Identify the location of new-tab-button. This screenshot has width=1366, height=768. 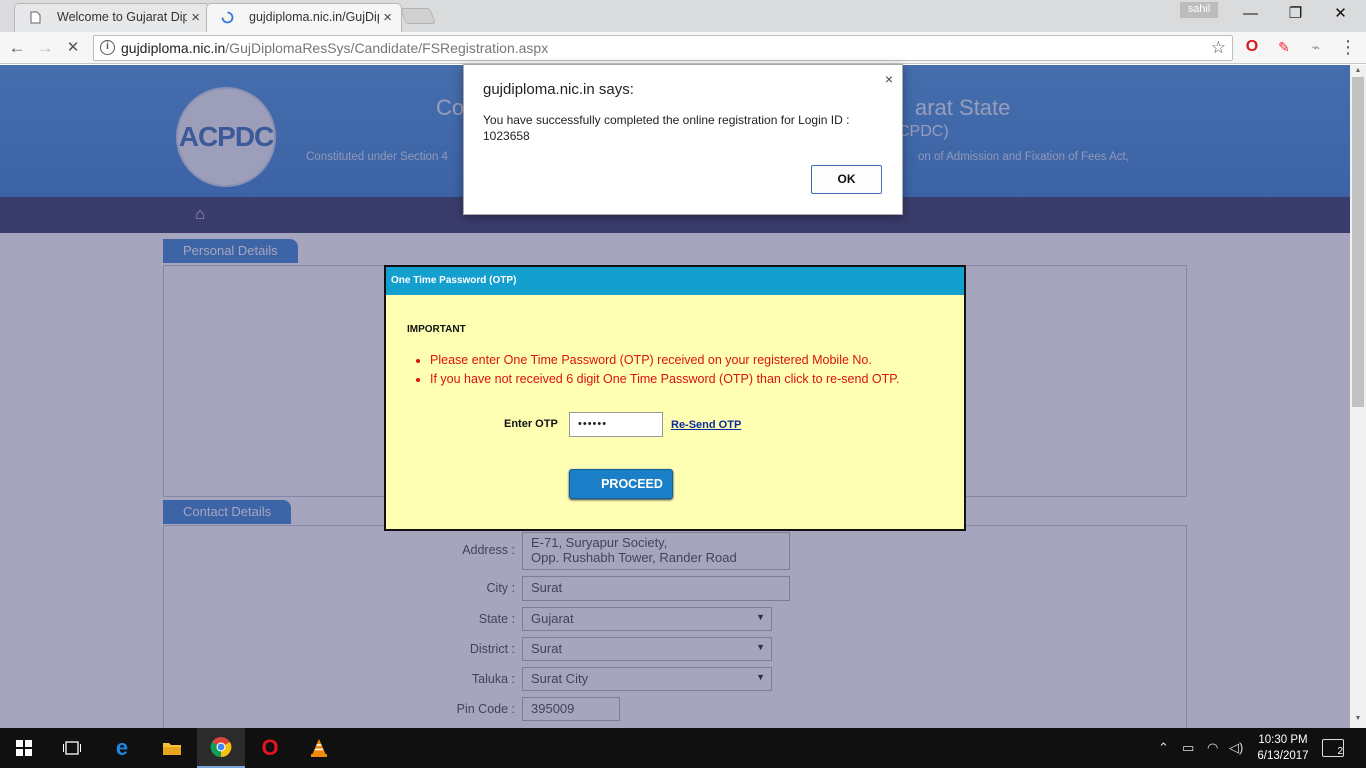
(418, 16).